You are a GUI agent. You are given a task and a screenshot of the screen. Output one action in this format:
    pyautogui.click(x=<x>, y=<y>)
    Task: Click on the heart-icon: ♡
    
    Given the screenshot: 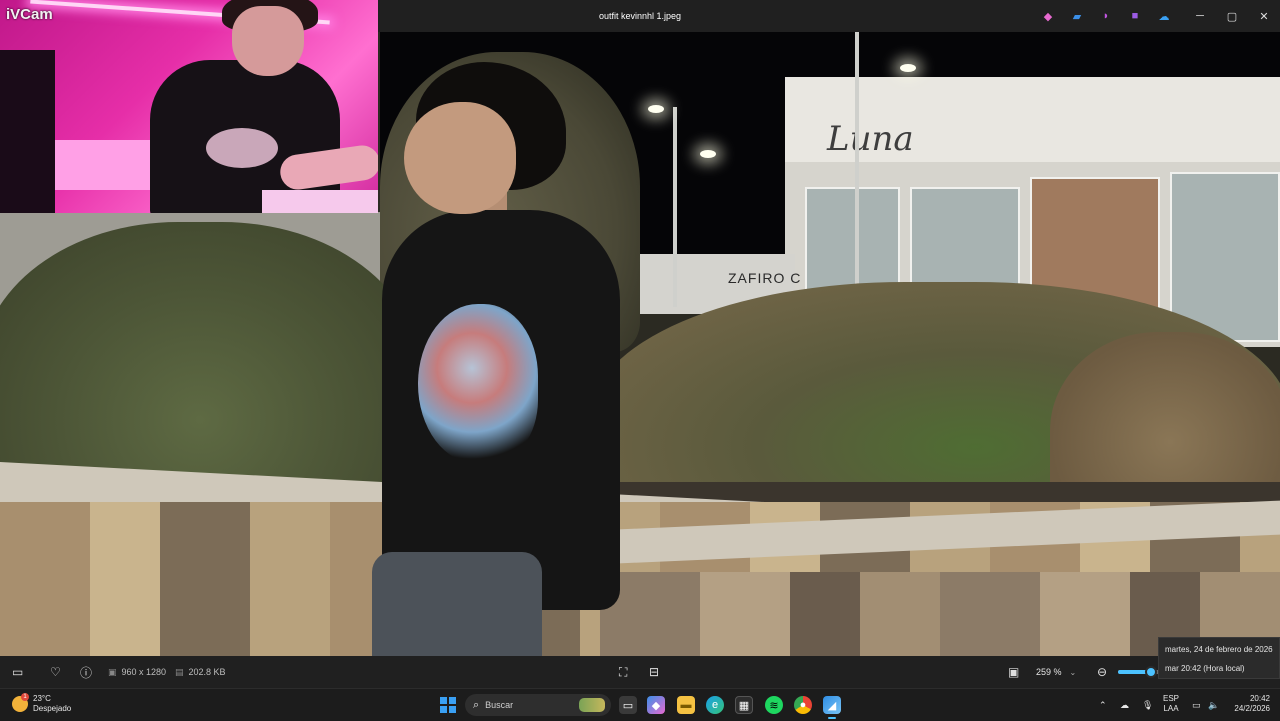 What is the action you would take?
    pyautogui.click(x=55, y=672)
    